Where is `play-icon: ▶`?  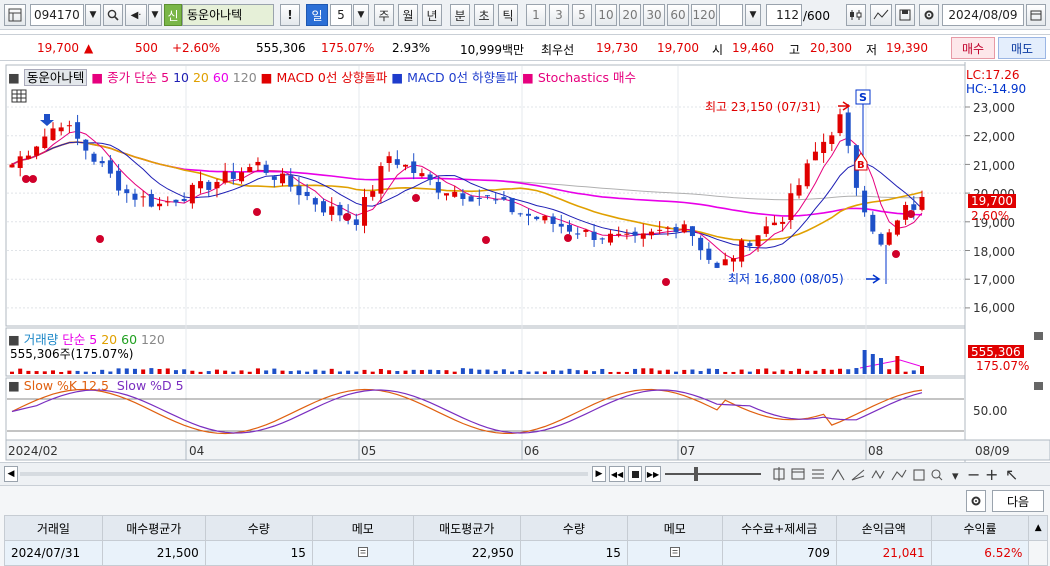 play-icon: ▶ is located at coordinates (599, 474).